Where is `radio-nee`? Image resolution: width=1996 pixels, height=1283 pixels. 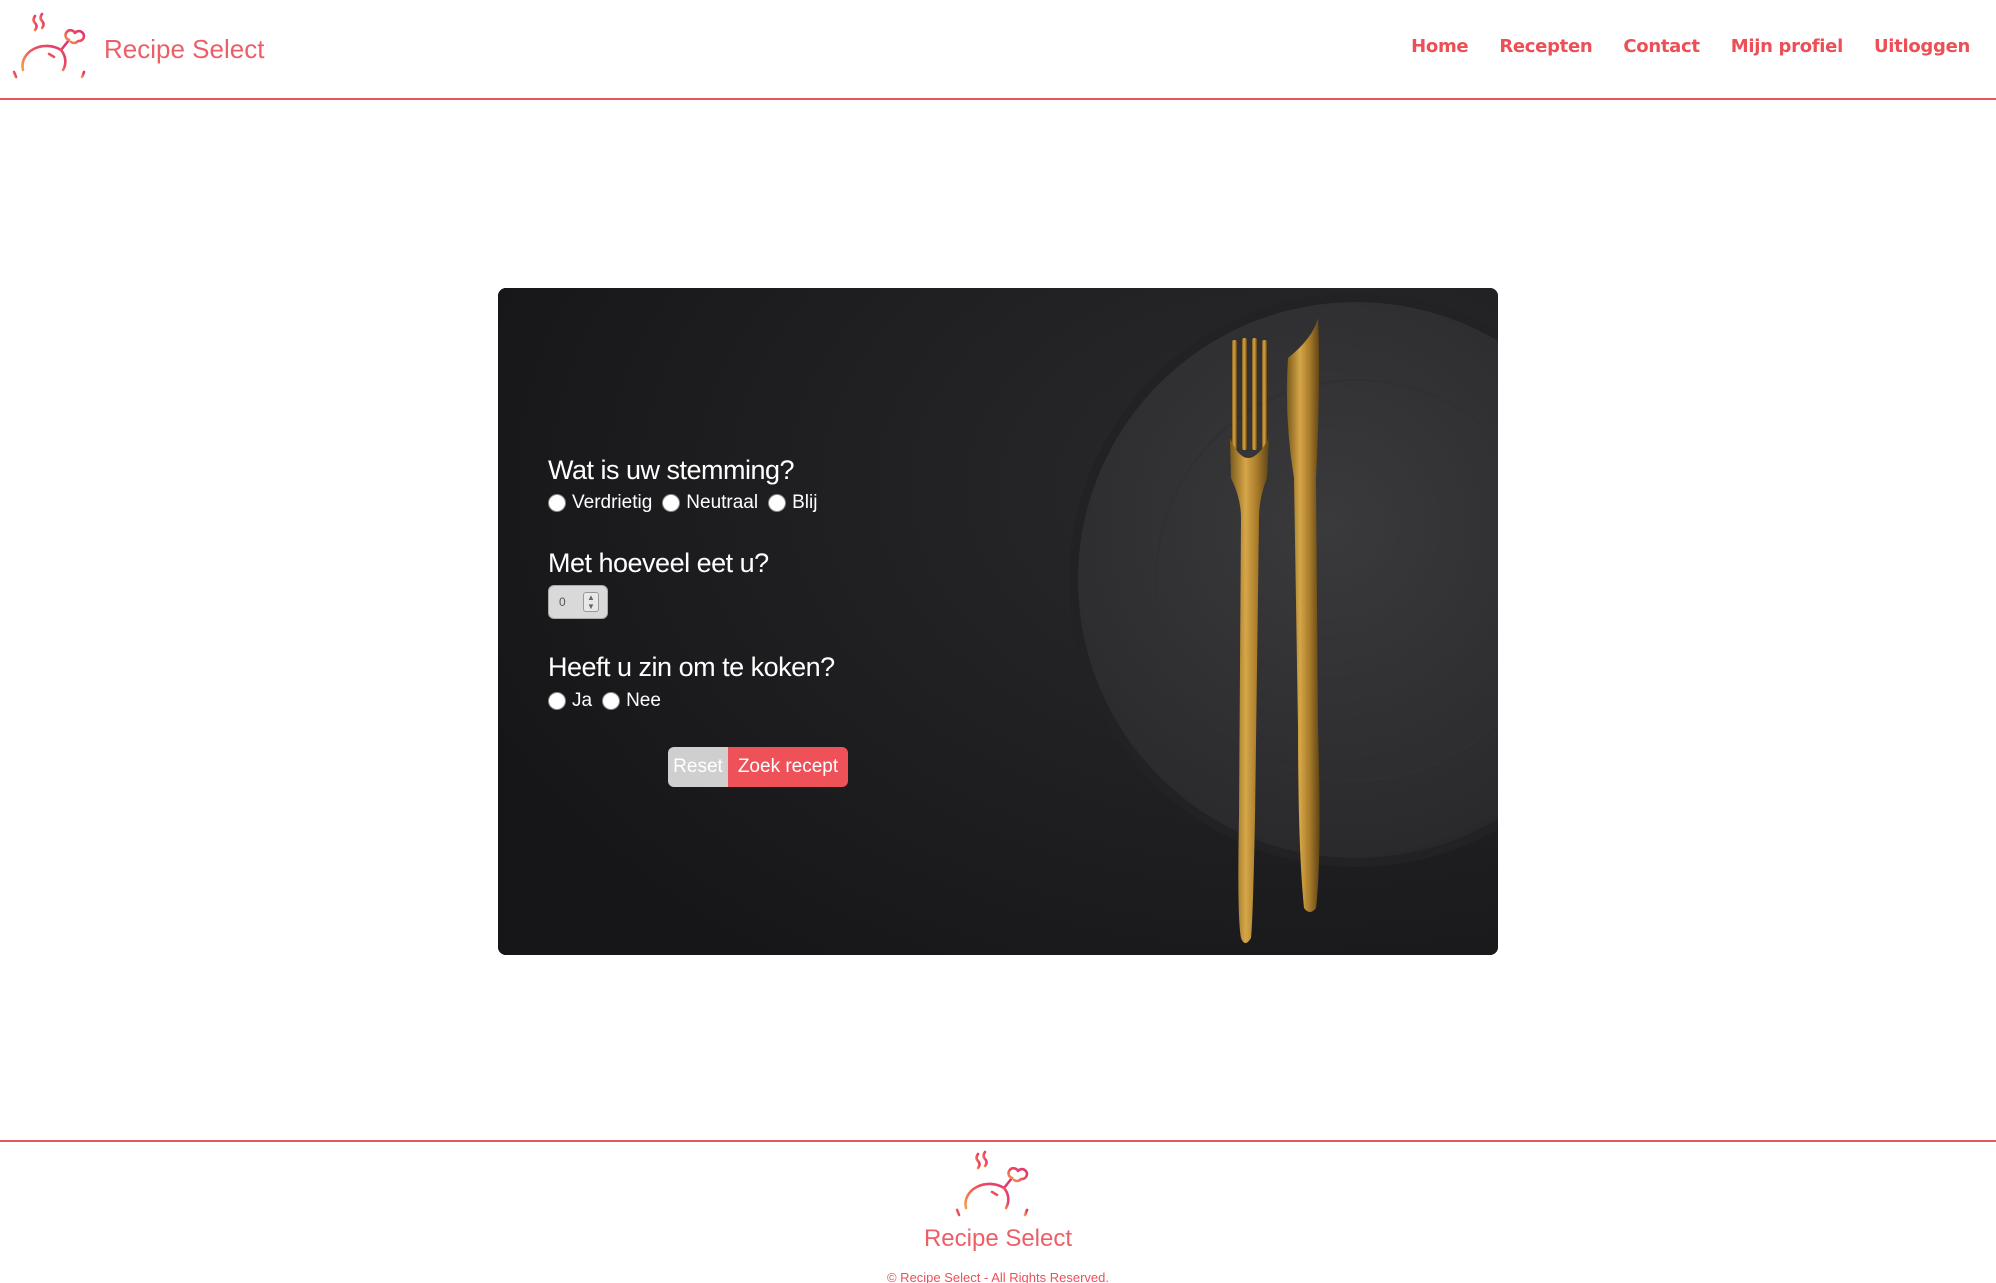 radio-nee is located at coordinates (611, 701).